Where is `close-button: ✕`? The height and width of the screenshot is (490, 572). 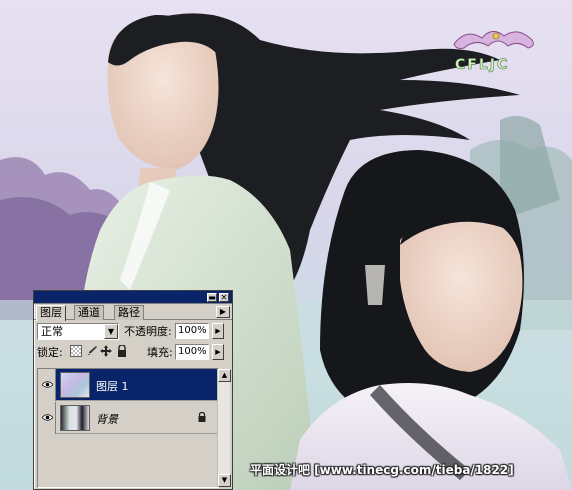
close-button: ✕ is located at coordinates (224, 297).